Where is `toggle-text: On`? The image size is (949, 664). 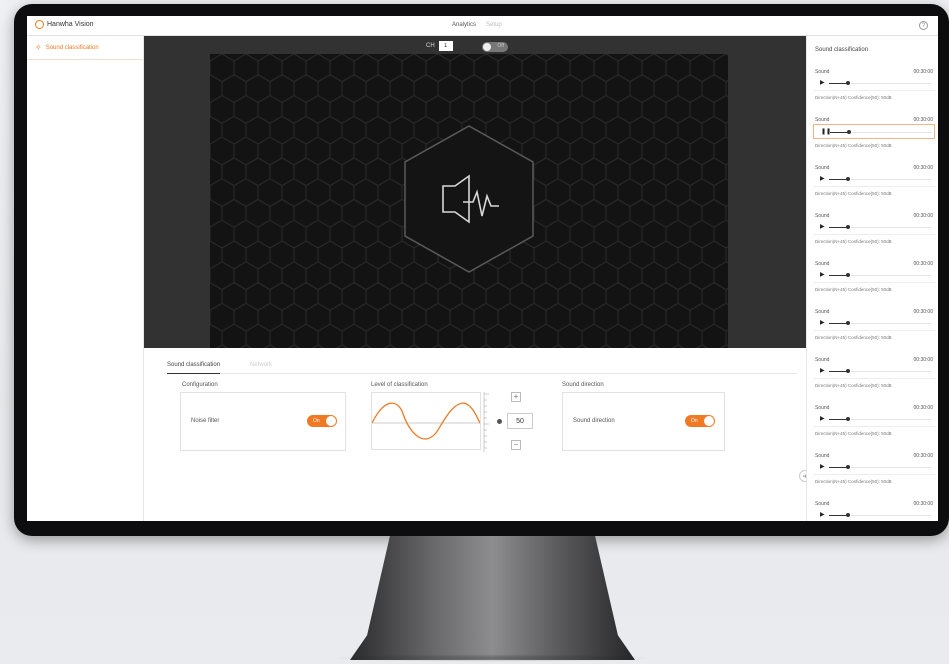
toggle-text: On is located at coordinates (694, 421).